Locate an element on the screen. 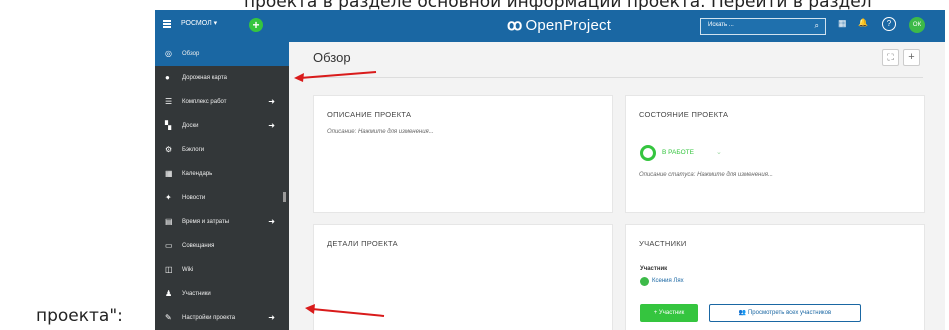 This screenshot has height=330, width=949. sidebar-item-backlogs: ⚙ Бэклоги is located at coordinates (222, 150).